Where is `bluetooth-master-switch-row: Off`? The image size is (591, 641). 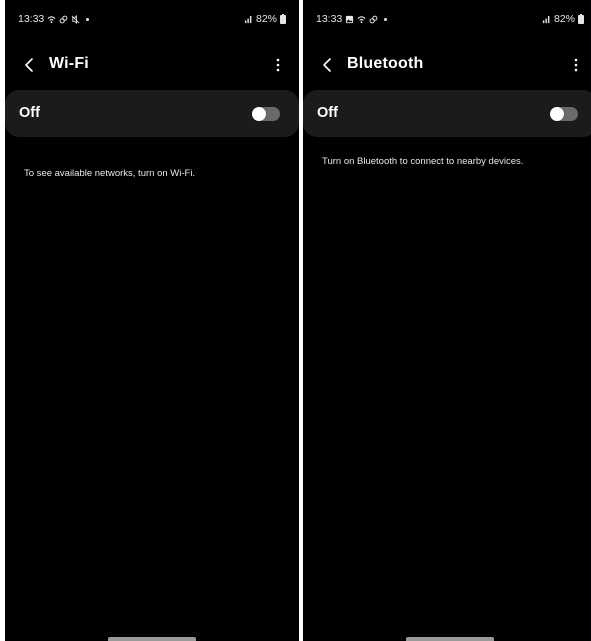
bluetooth-master-switch-row: Off is located at coordinates (447, 113).